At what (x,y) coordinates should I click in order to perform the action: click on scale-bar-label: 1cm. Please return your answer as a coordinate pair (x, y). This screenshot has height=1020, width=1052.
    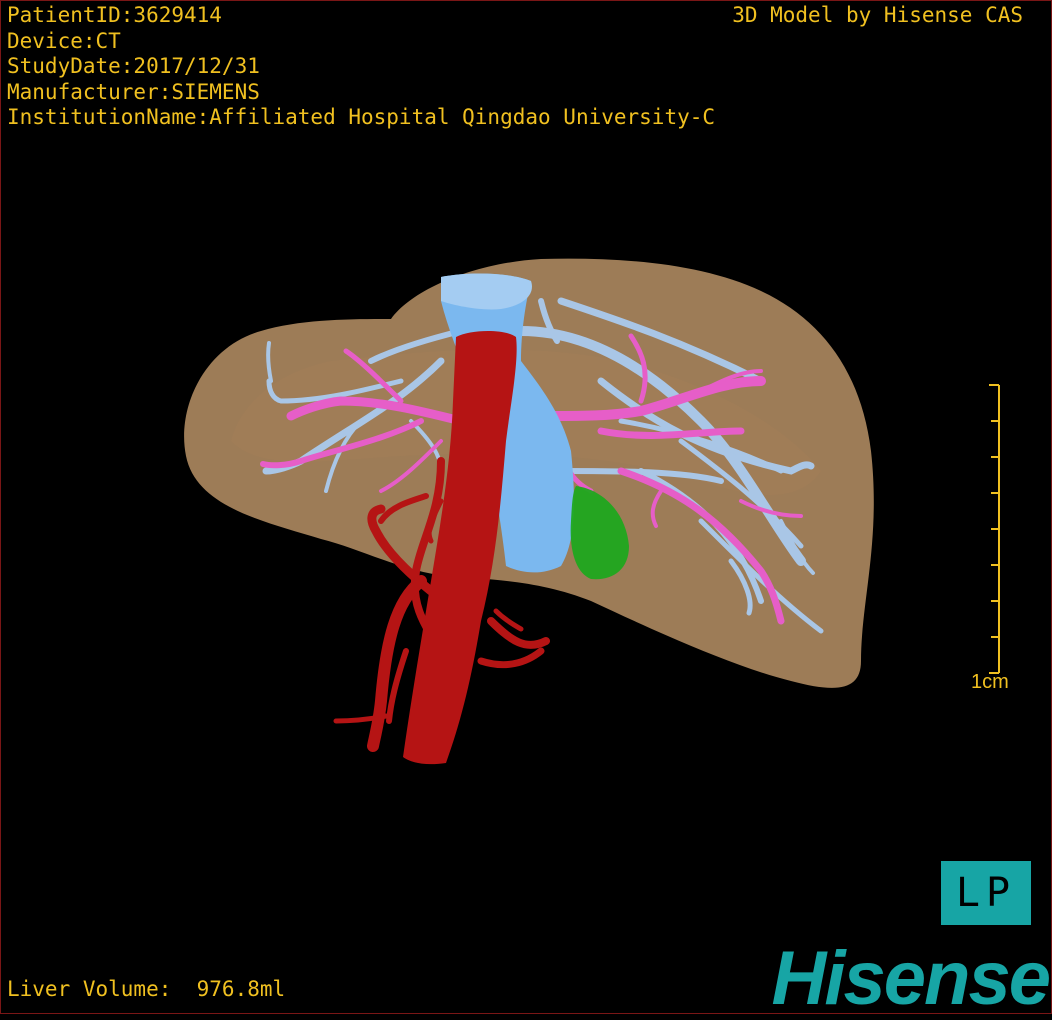
    Looking at the image, I should click on (990, 682).